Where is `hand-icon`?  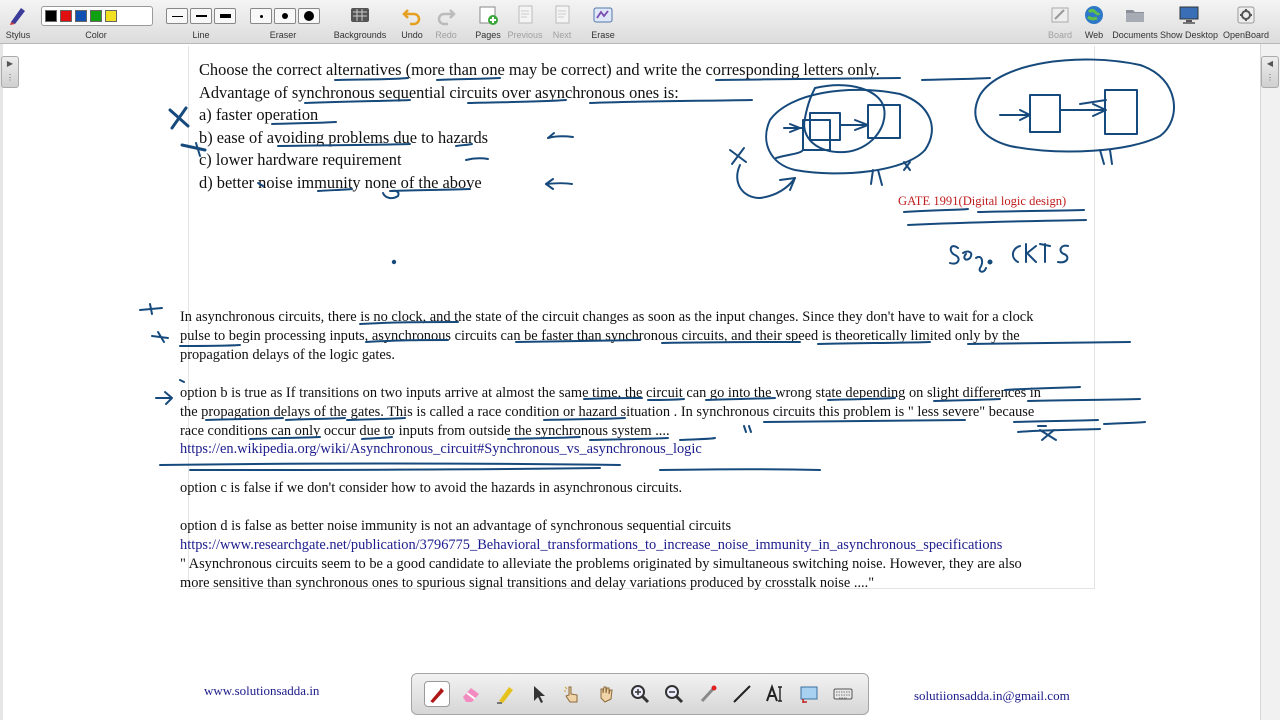 hand-icon is located at coordinates (606, 694).